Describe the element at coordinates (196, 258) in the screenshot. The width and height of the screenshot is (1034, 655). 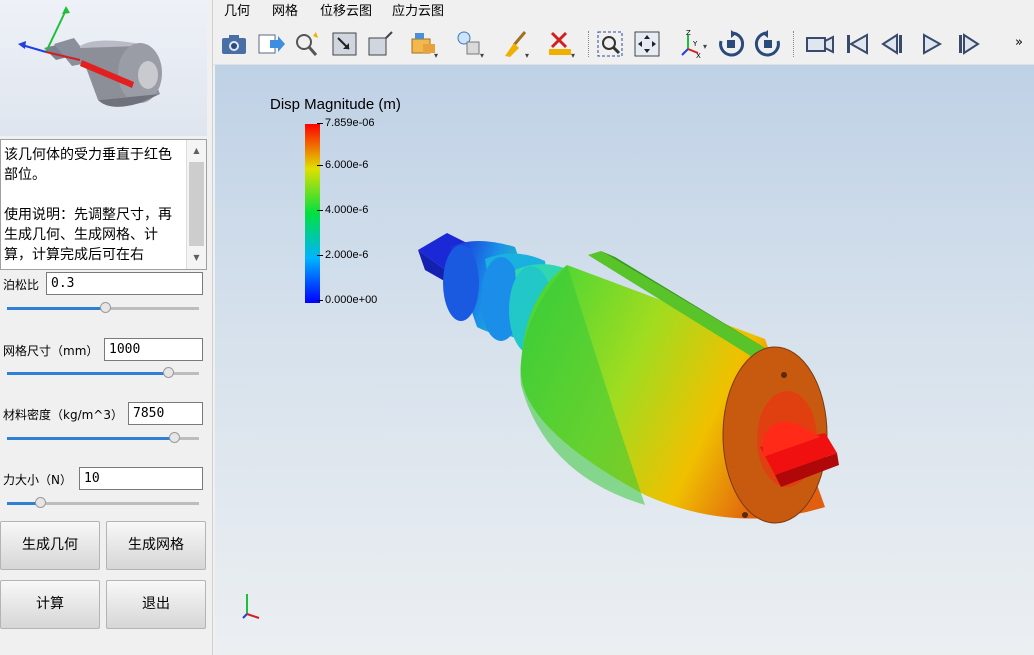
I see `scroll-down-icon: ▼` at that location.